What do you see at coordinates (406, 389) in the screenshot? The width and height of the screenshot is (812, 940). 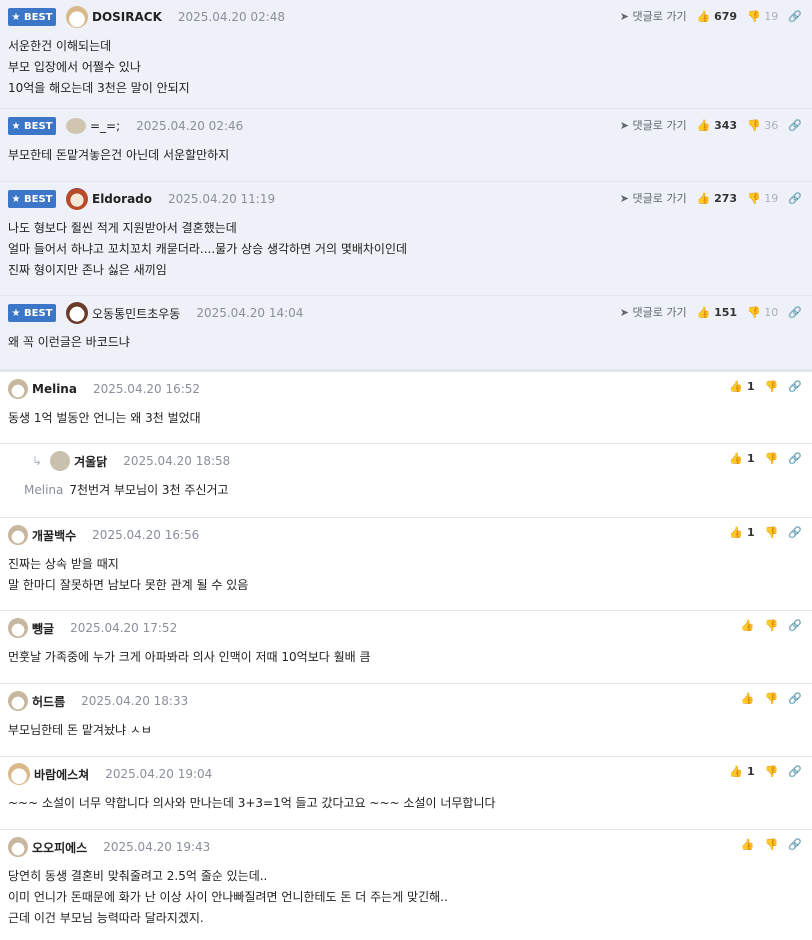 I see `comment-header: Melina 2025.04.20 16:52` at bounding box center [406, 389].